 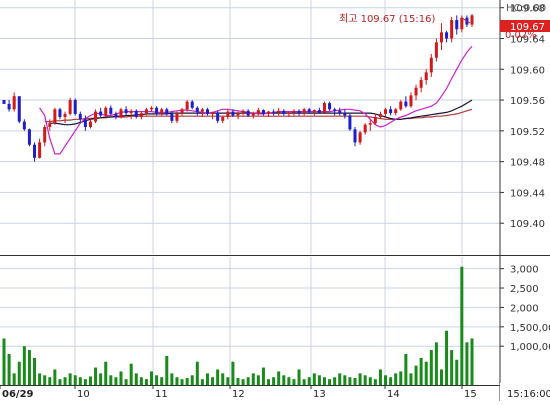 What do you see at coordinates (527, 27) in the screenshot?
I see `last-price-label: 109.67` at bounding box center [527, 27].